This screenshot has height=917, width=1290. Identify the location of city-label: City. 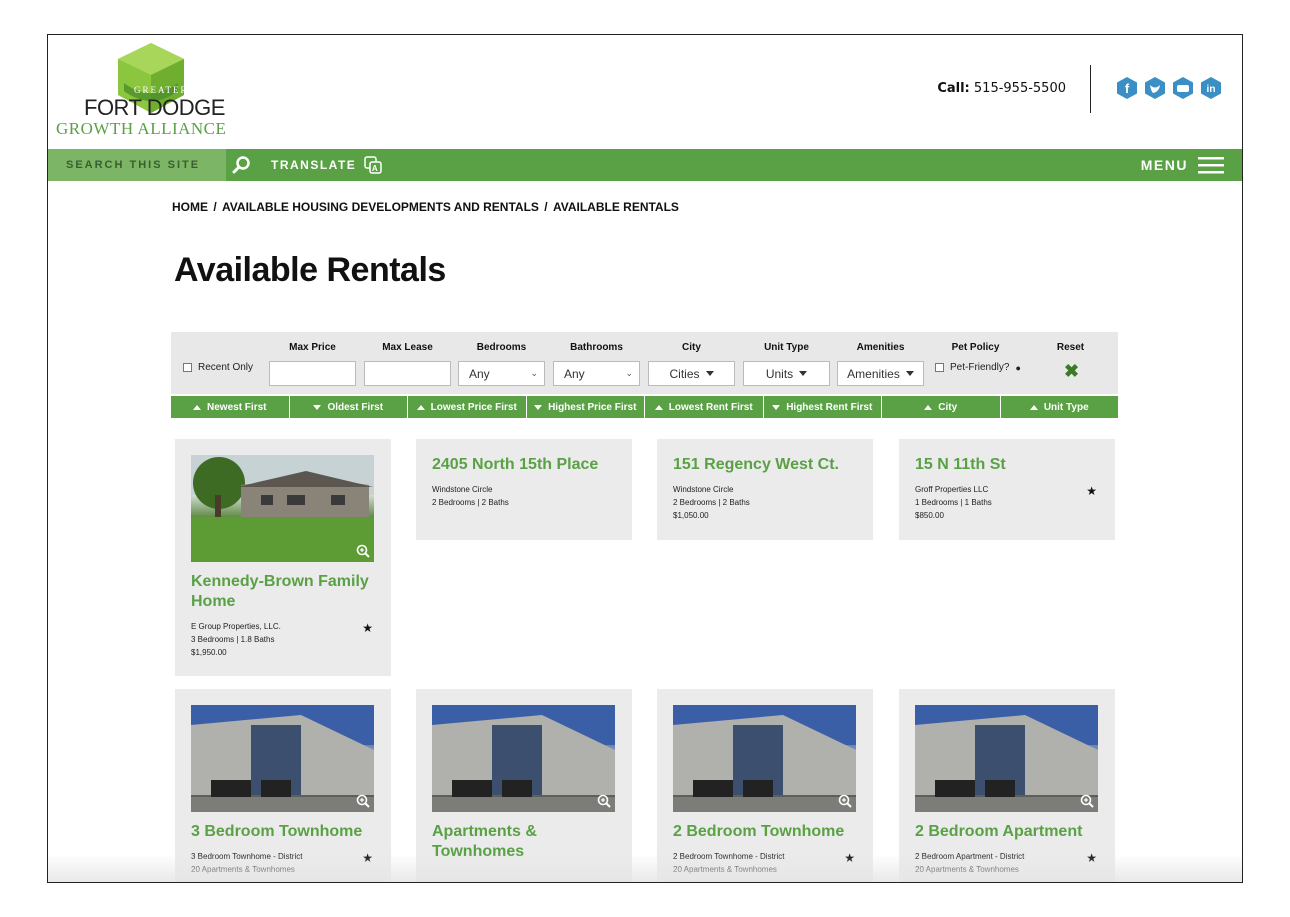
(691, 347).